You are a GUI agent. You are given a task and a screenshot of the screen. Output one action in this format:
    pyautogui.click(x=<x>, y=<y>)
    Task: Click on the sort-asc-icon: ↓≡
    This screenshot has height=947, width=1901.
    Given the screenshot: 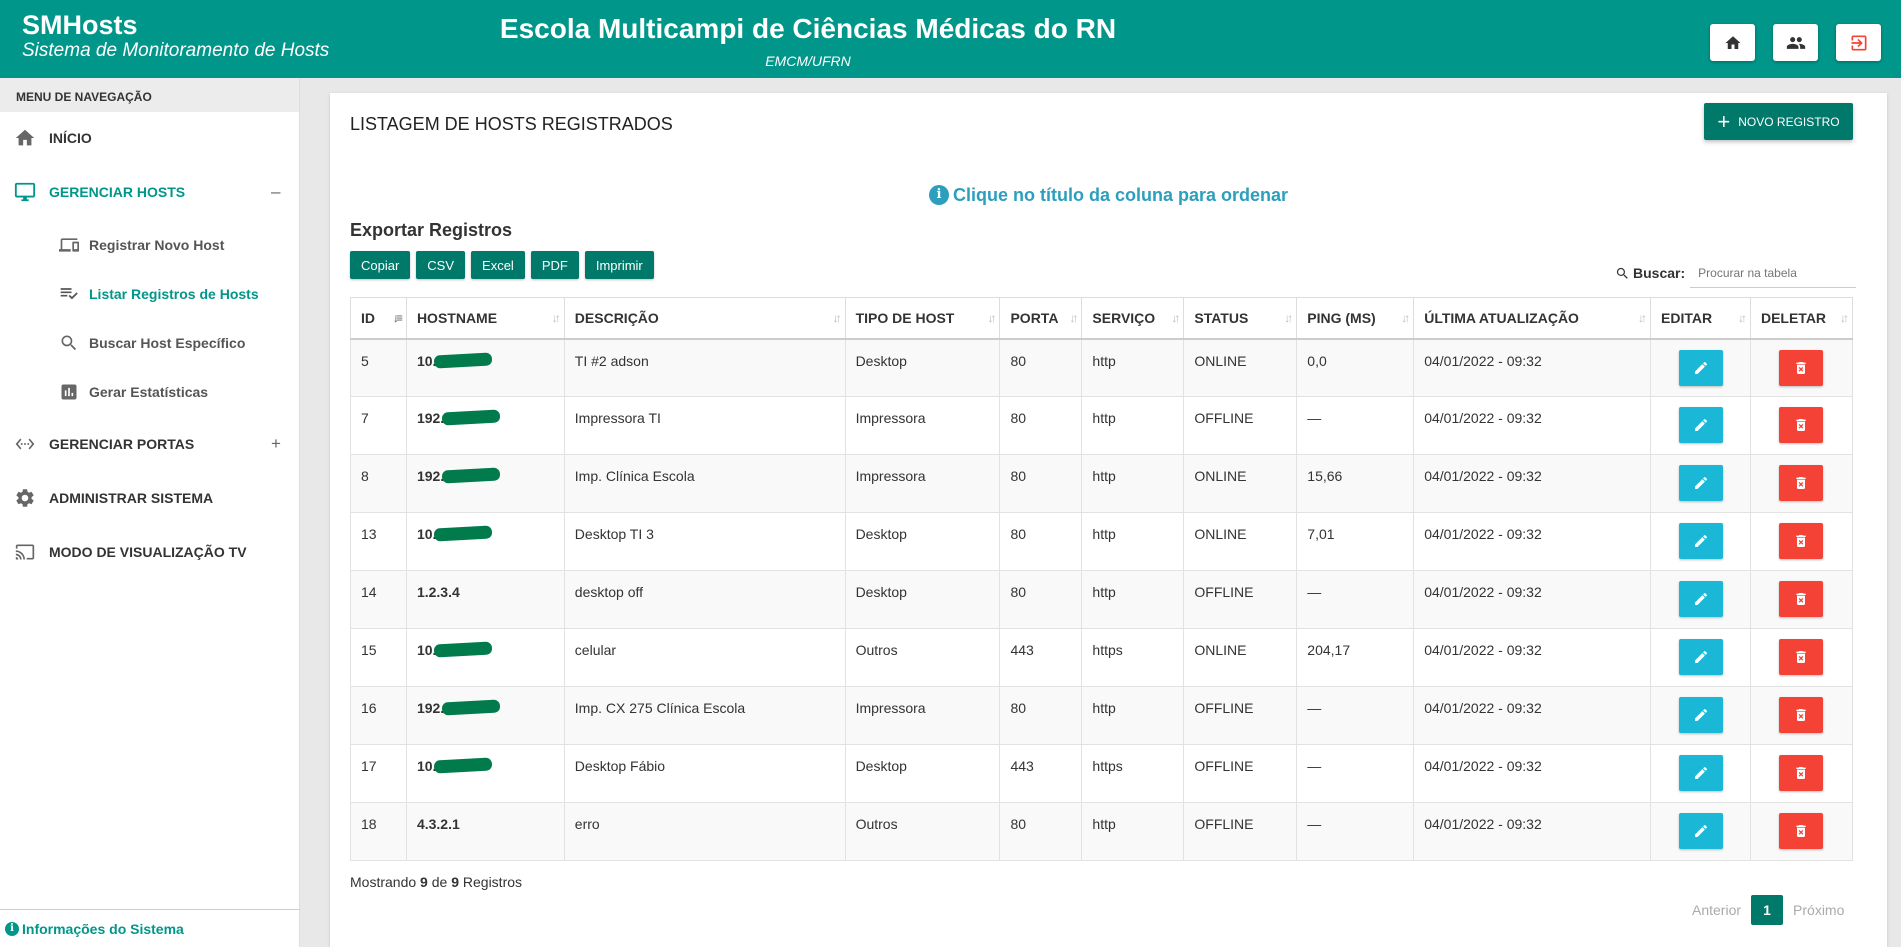 What is the action you would take?
    pyautogui.click(x=397, y=318)
    